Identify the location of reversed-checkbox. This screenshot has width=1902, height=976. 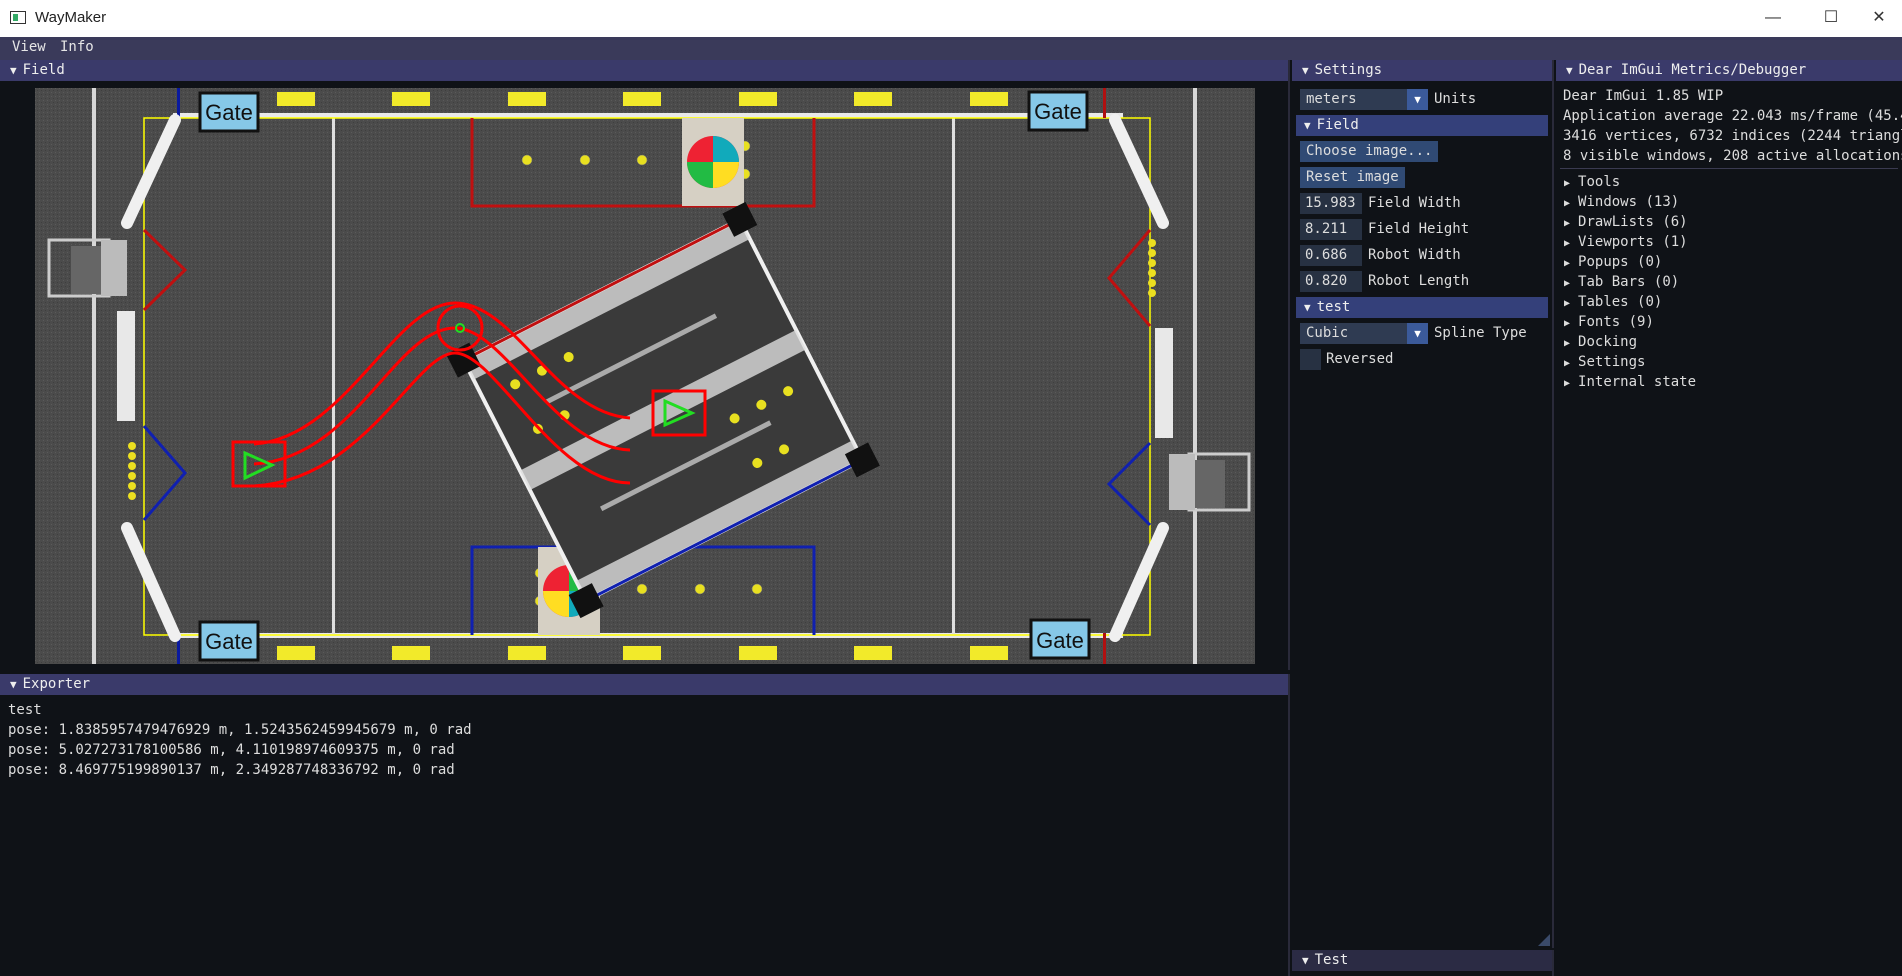
(1310, 359).